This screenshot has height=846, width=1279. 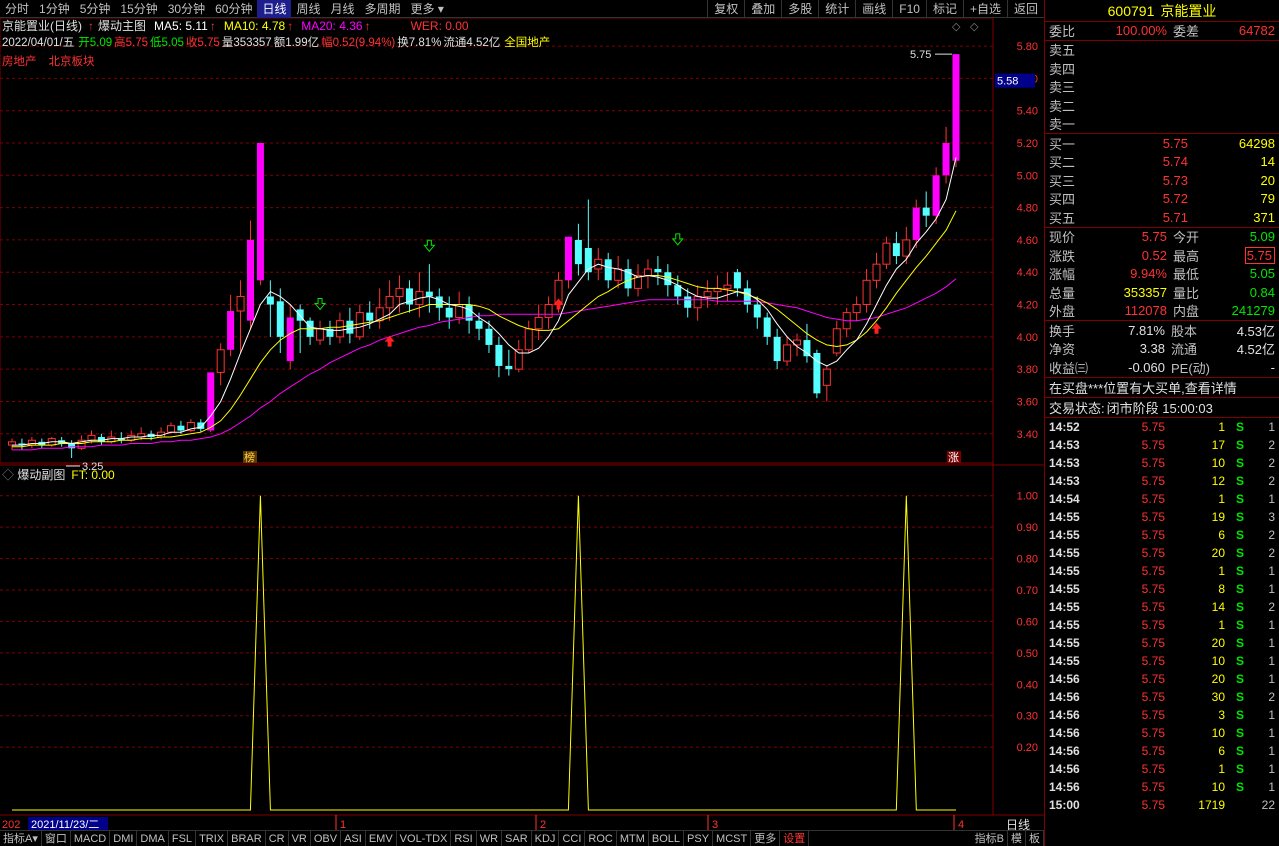 What do you see at coordinates (300, 838) in the screenshot?
I see `indicator-tab-9: VR` at bounding box center [300, 838].